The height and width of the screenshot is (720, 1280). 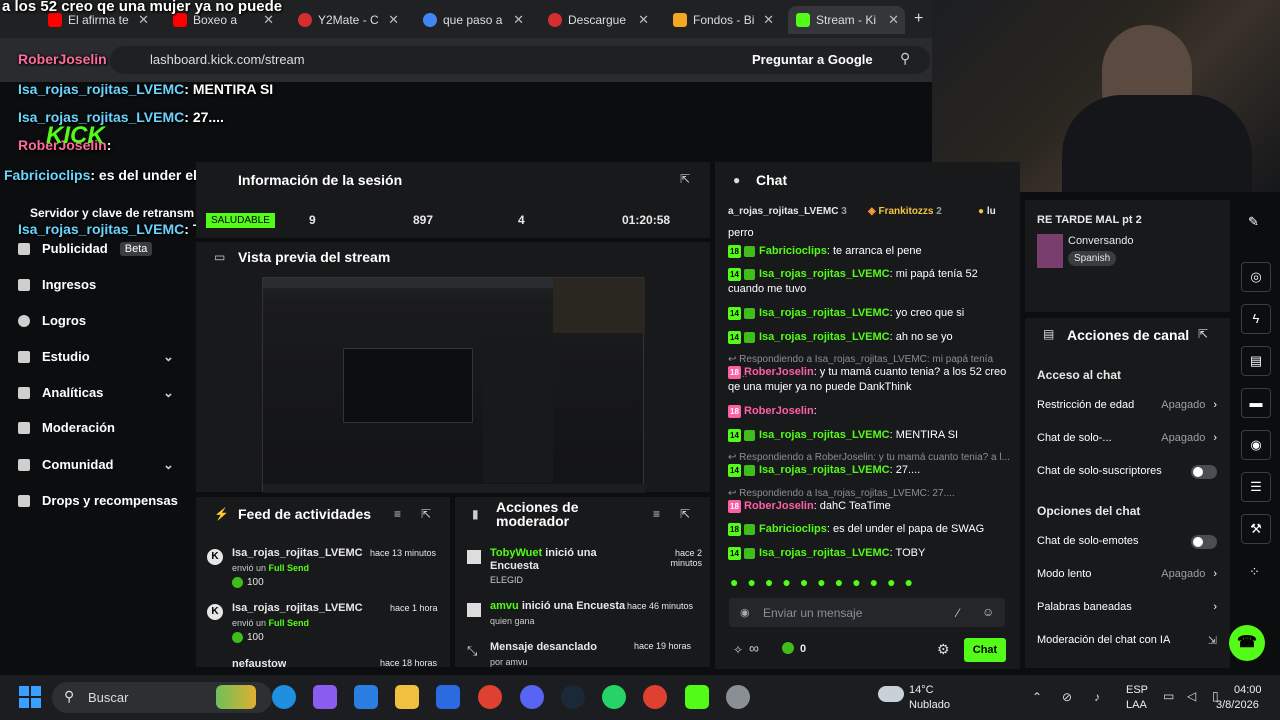 What do you see at coordinates (98, 500) in the screenshot?
I see `nav-drops: Drops y recompensas` at bounding box center [98, 500].